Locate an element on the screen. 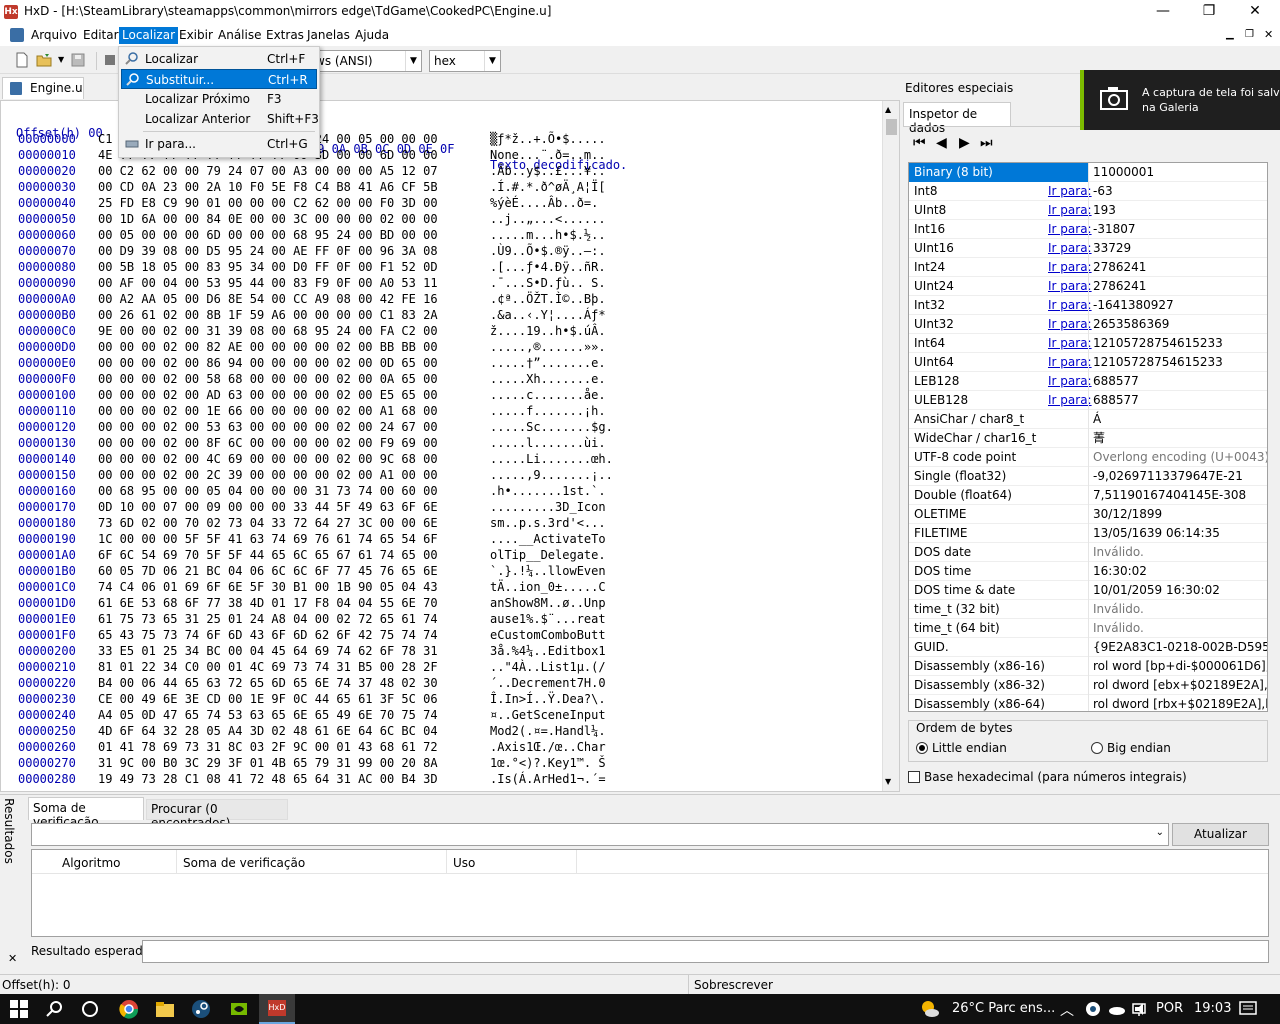  inspector-row: LEB128 Ir para: 688577 is located at coordinates (1088, 381).